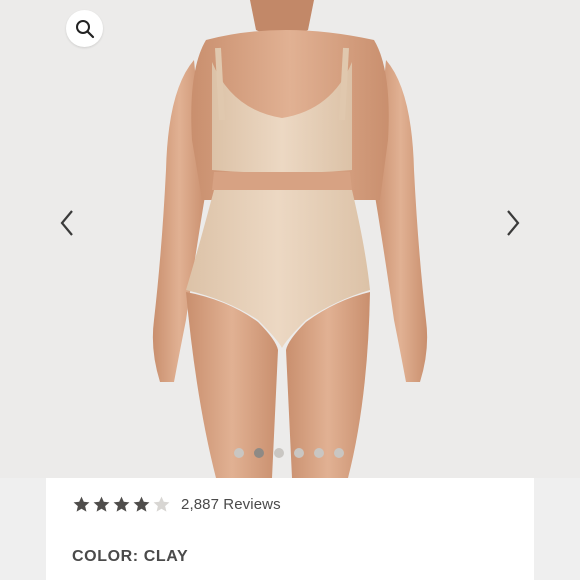  I want to click on product-info: 2,887 Reviews COLOR: CLAY, so click(290, 529).